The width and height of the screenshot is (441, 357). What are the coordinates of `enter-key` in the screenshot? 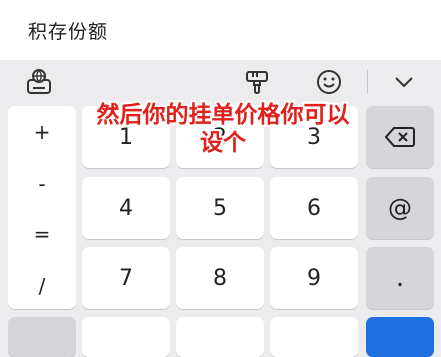 It's located at (400, 337).